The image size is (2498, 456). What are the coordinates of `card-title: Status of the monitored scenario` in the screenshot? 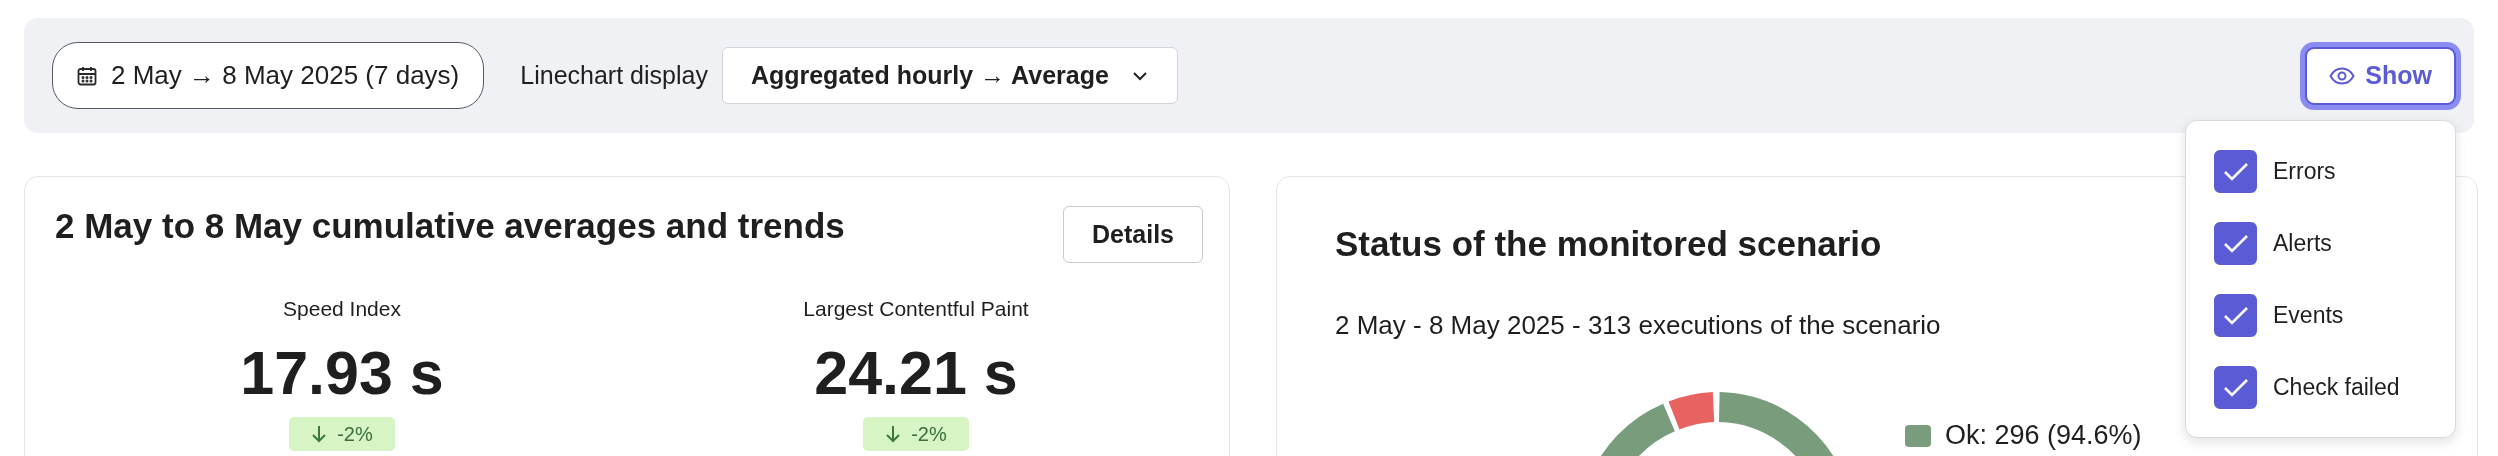 It's located at (1608, 244).